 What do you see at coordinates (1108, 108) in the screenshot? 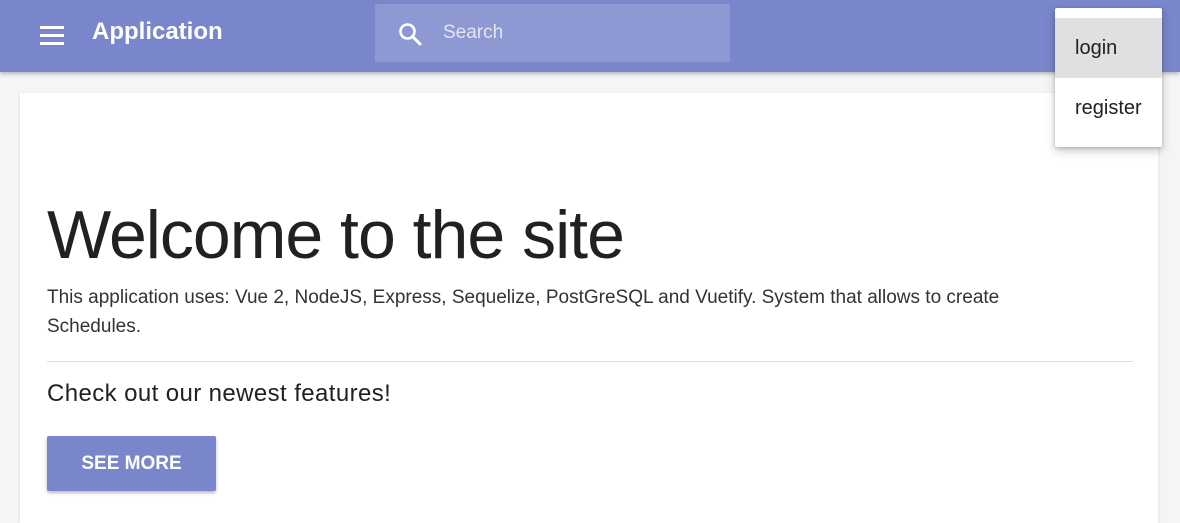
I see `menu-item-register: register` at bounding box center [1108, 108].